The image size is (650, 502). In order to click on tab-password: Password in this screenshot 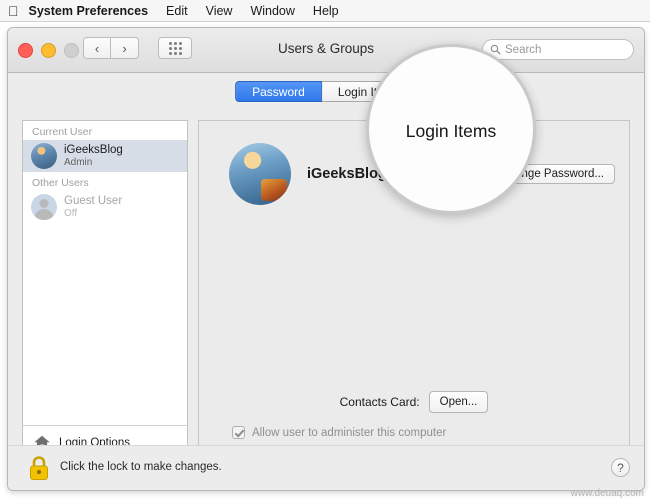, I will do `click(278, 91)`.